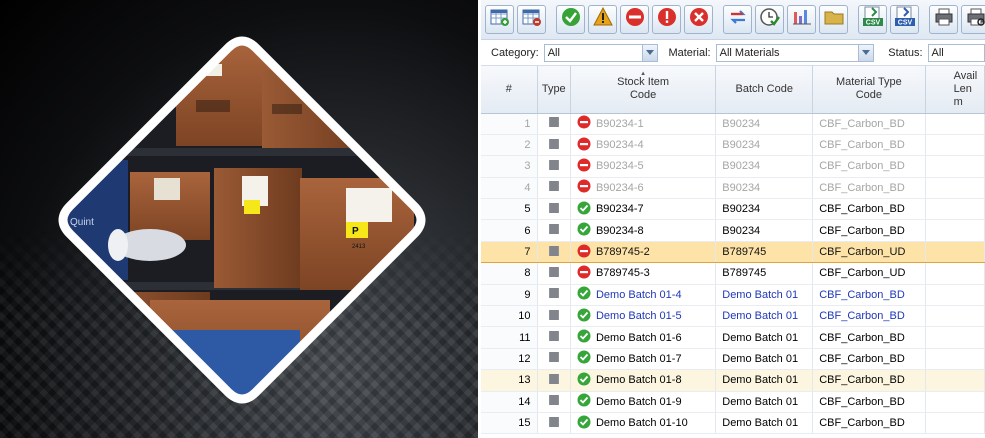  I want to click on stock-item-cell: B90234-4, so click(643, 145).